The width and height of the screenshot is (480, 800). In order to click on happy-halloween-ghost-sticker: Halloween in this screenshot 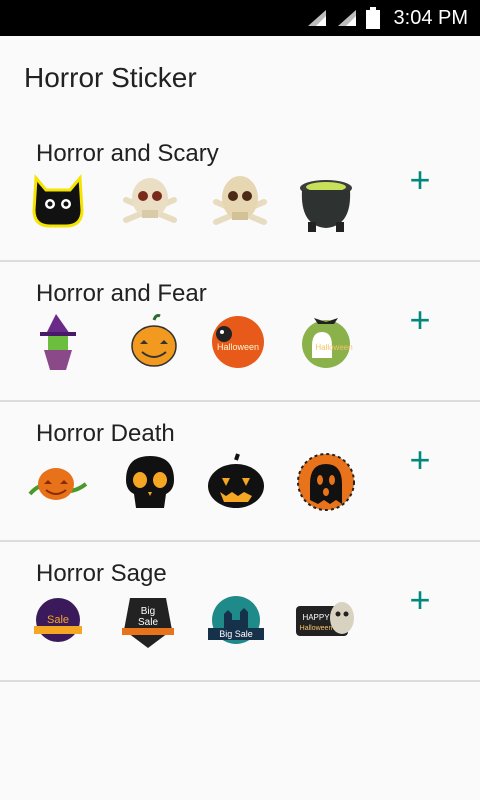, I will do `click(326, 342)`.